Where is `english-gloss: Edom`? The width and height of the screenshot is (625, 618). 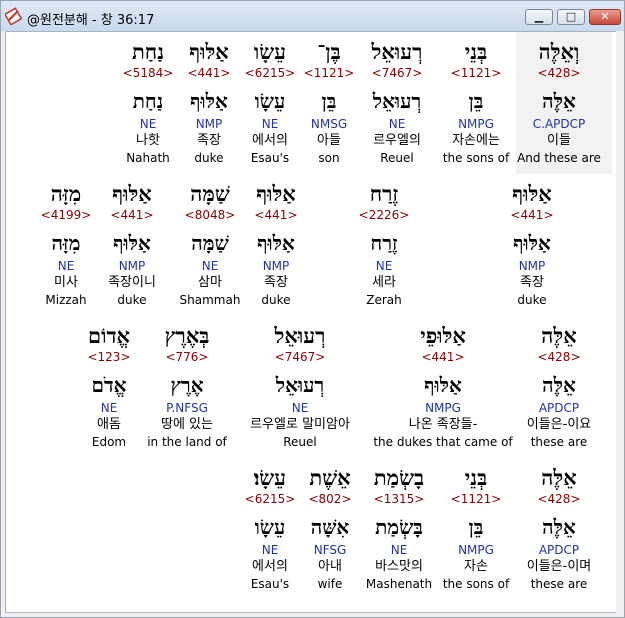 english-gloss: Edom is located at coordinates (109, 442).